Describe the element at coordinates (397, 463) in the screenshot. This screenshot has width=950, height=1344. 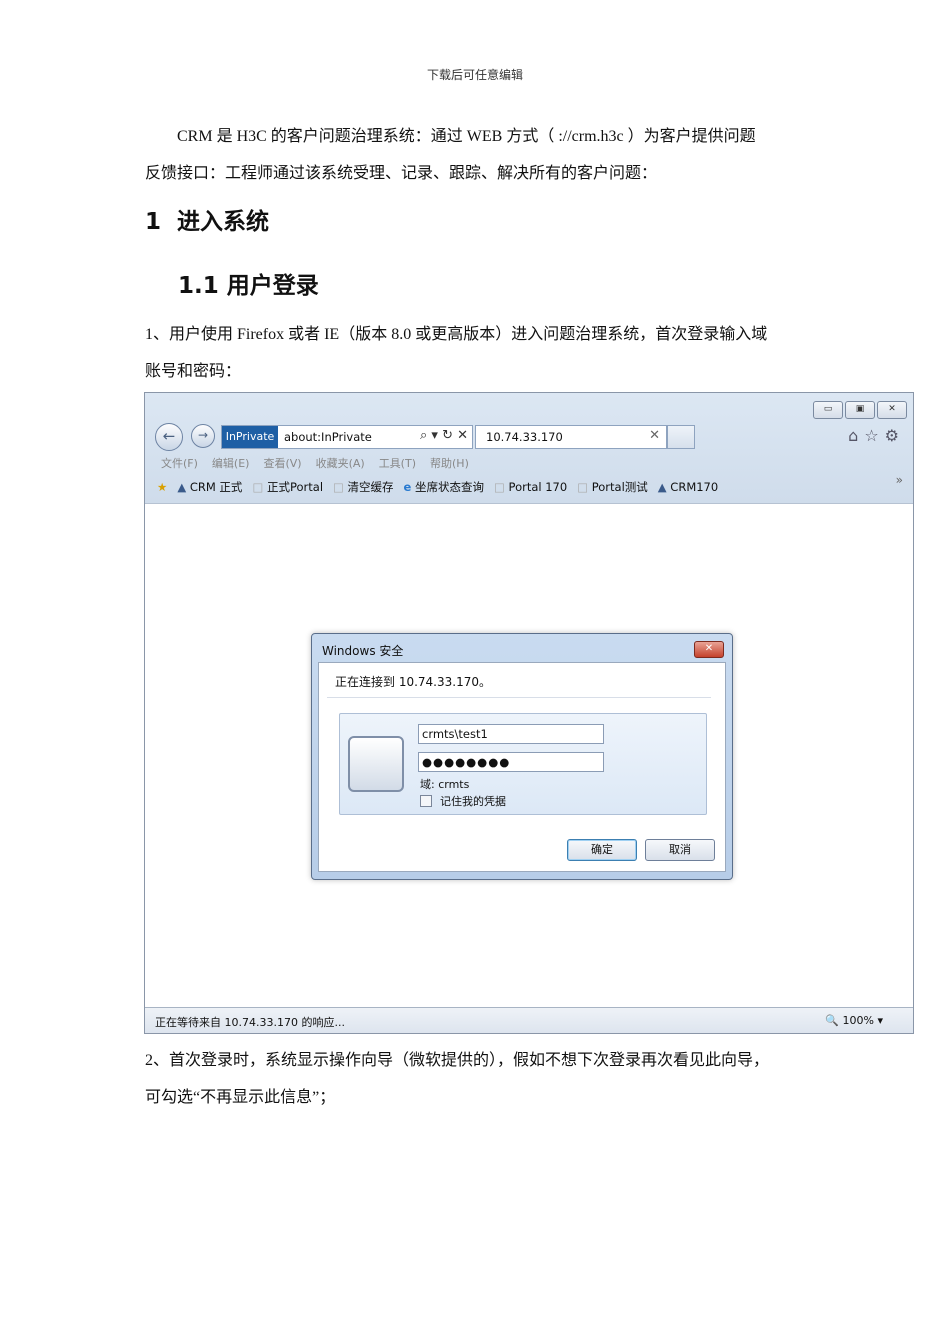
I see `menu-tools: 工具(T)` at that location.